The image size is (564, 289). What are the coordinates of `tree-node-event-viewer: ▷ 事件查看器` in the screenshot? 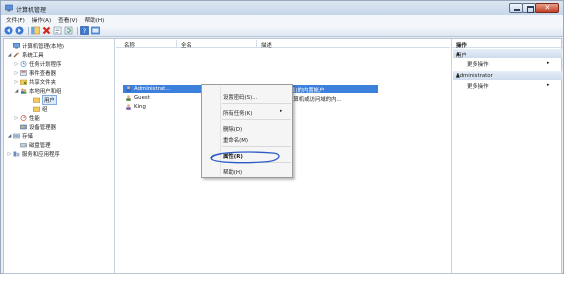 It's located at (35, 73).